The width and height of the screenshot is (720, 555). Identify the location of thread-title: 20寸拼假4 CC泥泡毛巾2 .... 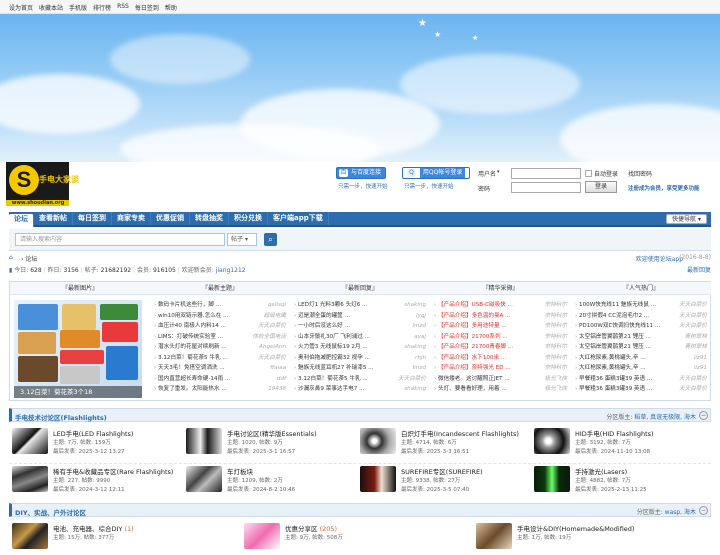
(614, 316).